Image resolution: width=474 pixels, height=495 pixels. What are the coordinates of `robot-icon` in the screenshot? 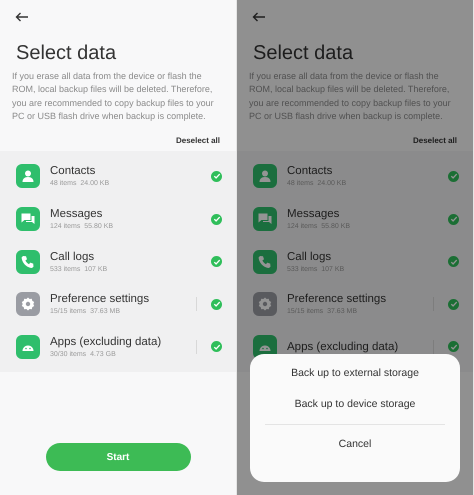 It's located at (28, 346).